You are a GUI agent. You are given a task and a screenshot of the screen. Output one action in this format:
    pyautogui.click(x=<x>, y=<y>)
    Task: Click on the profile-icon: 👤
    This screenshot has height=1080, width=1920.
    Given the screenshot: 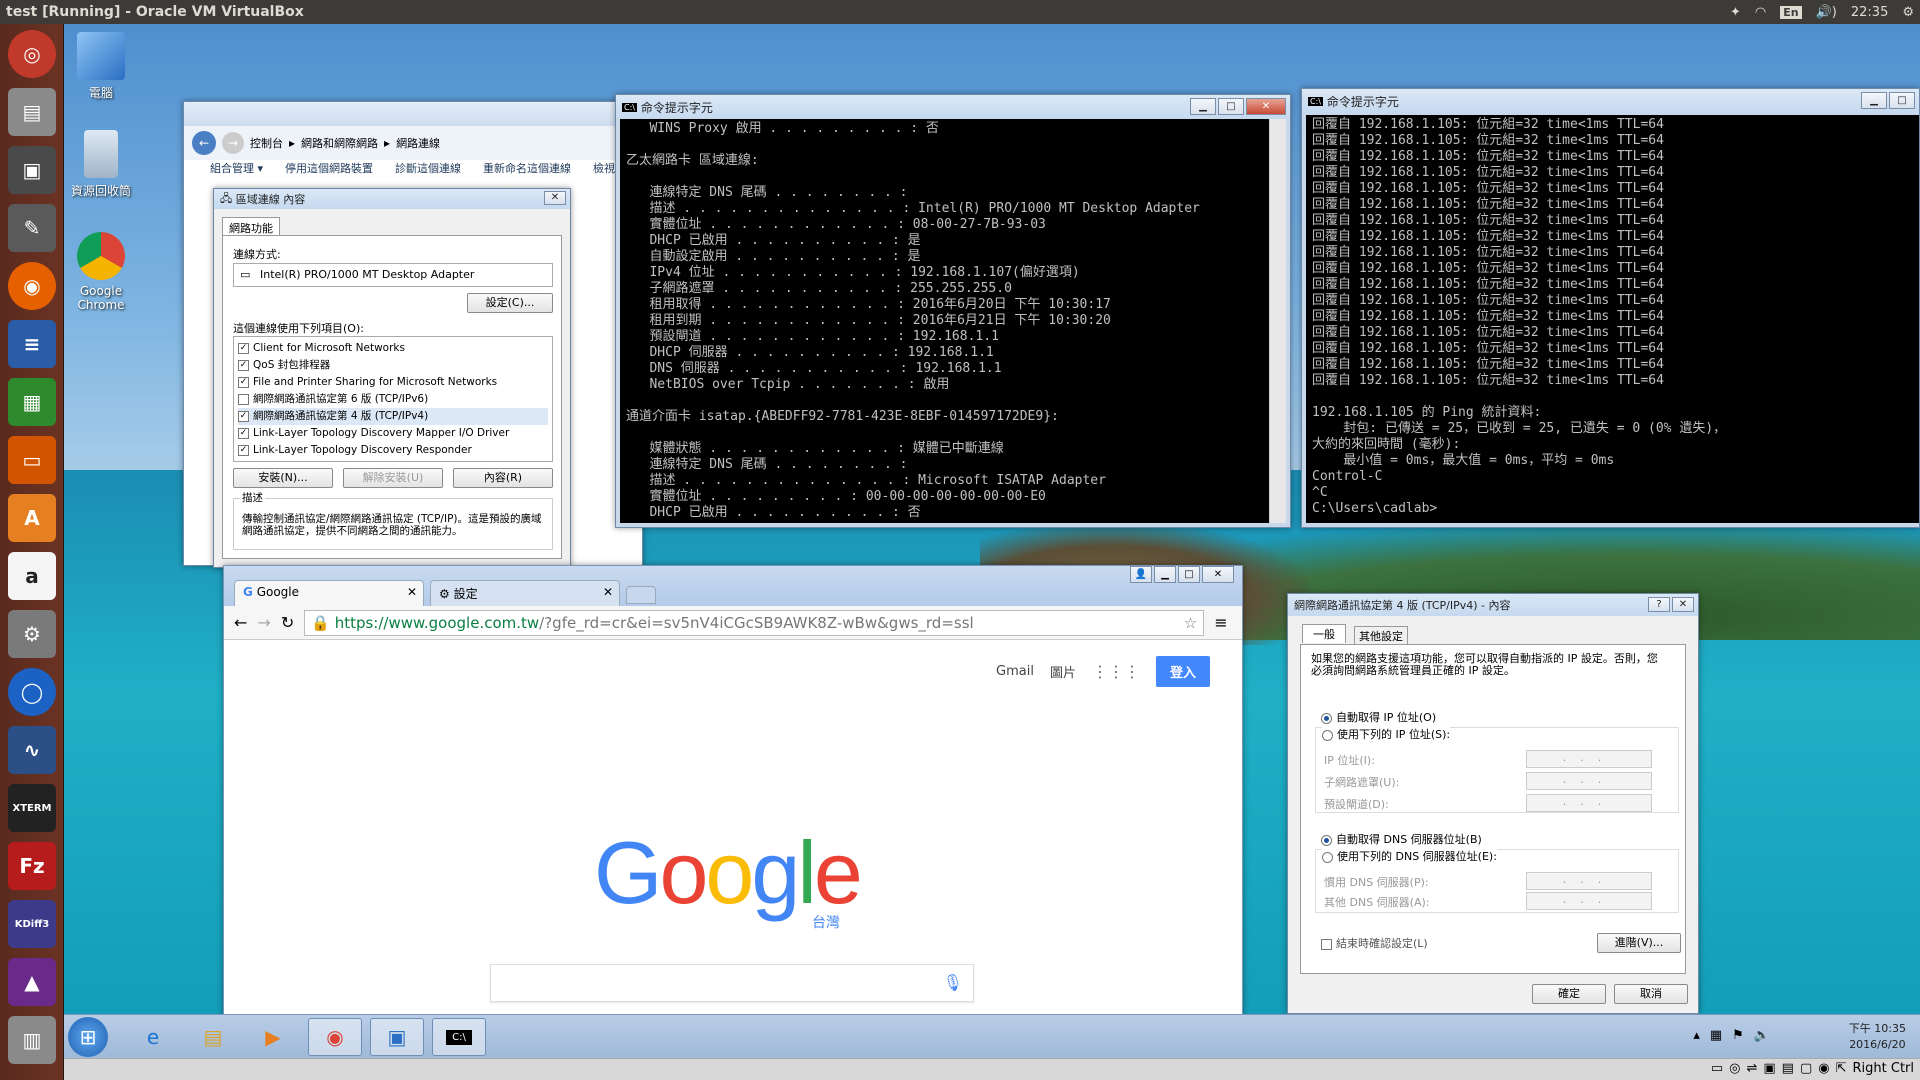 What is the action you would take?
    pyautogui.click(x=1141, y=574)
    